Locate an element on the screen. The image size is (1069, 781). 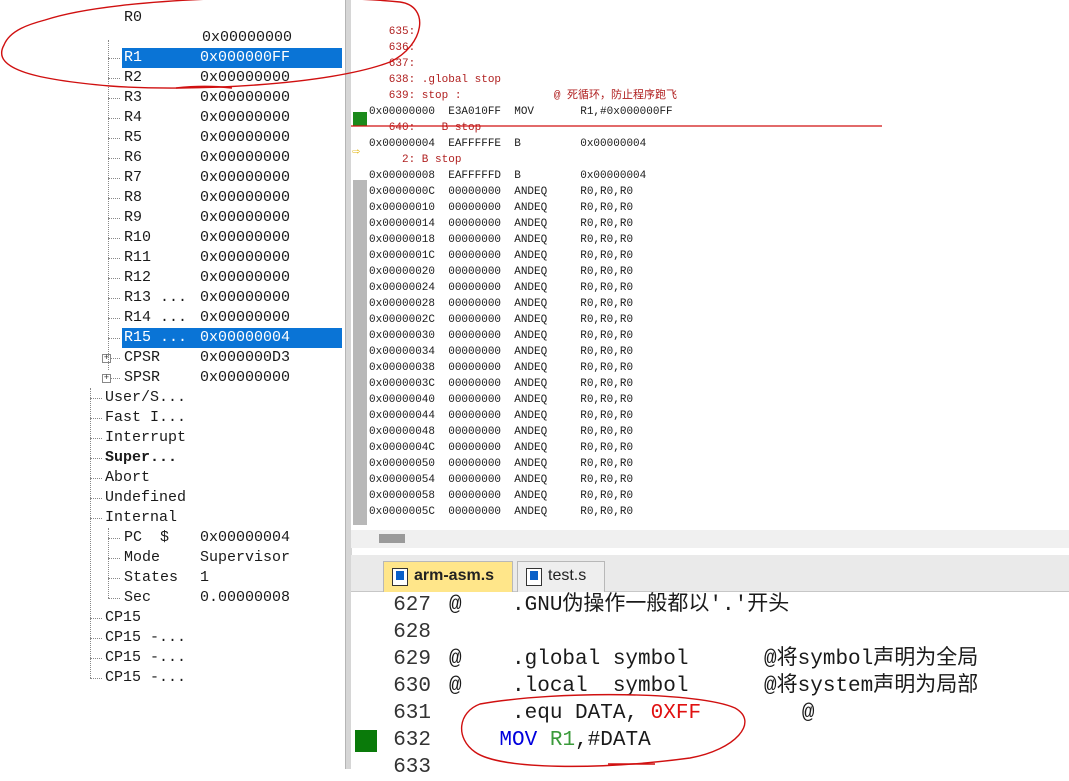
code-line: 631 .equ DATA, 0XFF @ is located at coordinates (710, 713).